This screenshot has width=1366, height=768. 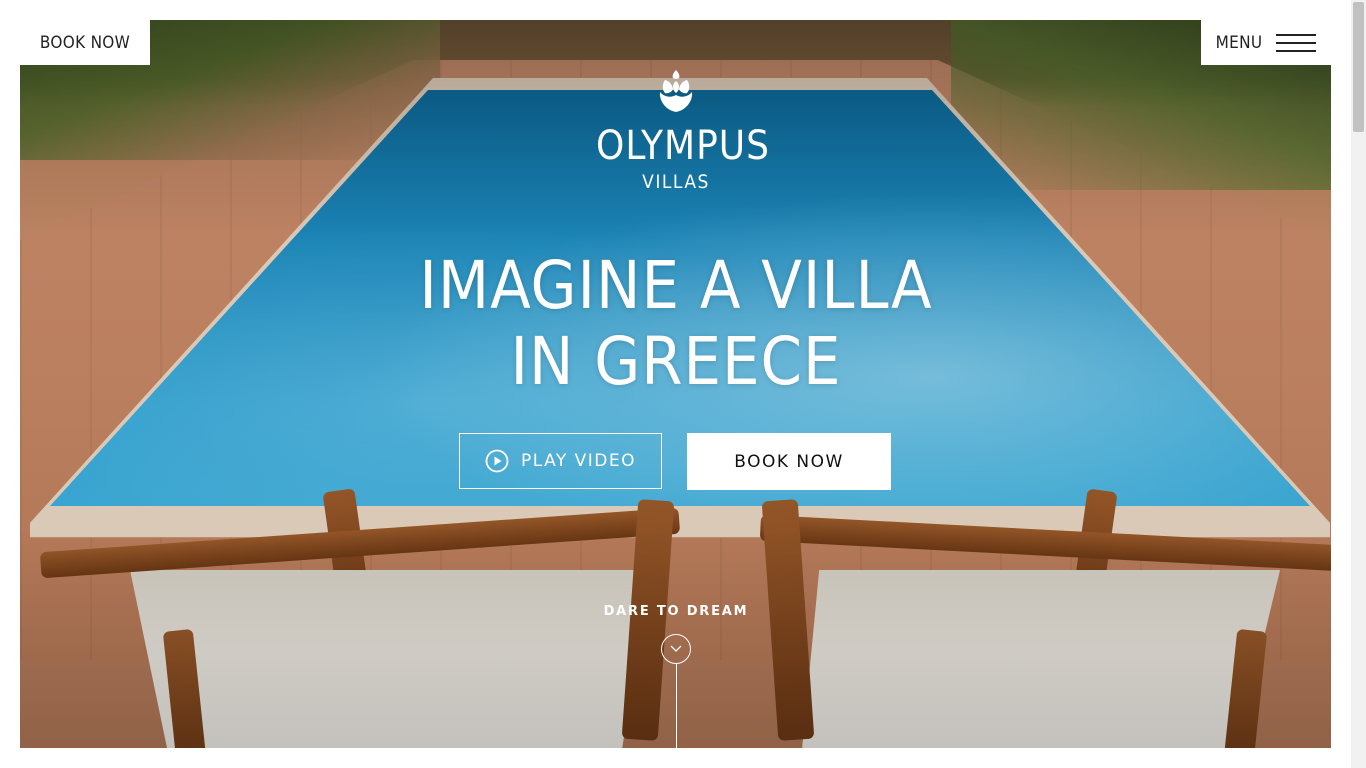 I want to click on play-video-button: PLAY VIDEO, so click(x=560, y=461).